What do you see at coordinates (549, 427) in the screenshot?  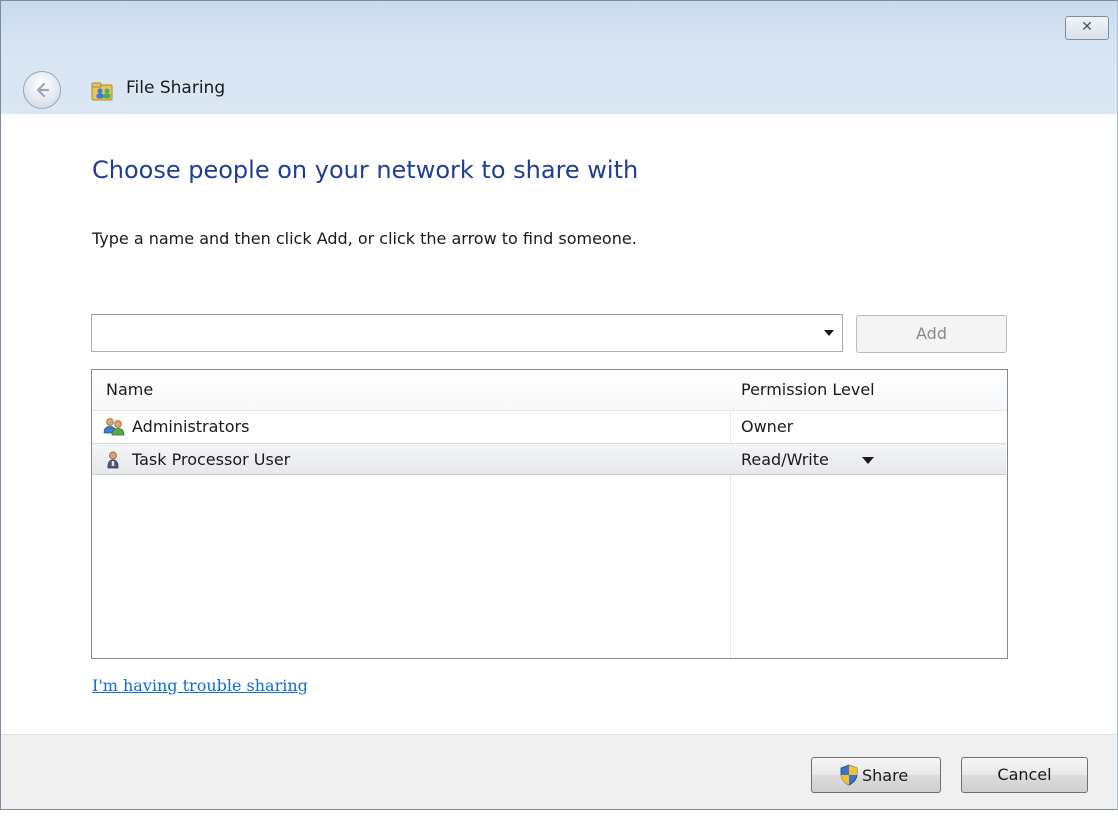 I see `list-item-administrators: Administrators Owner` at bounding box center [549, 427].